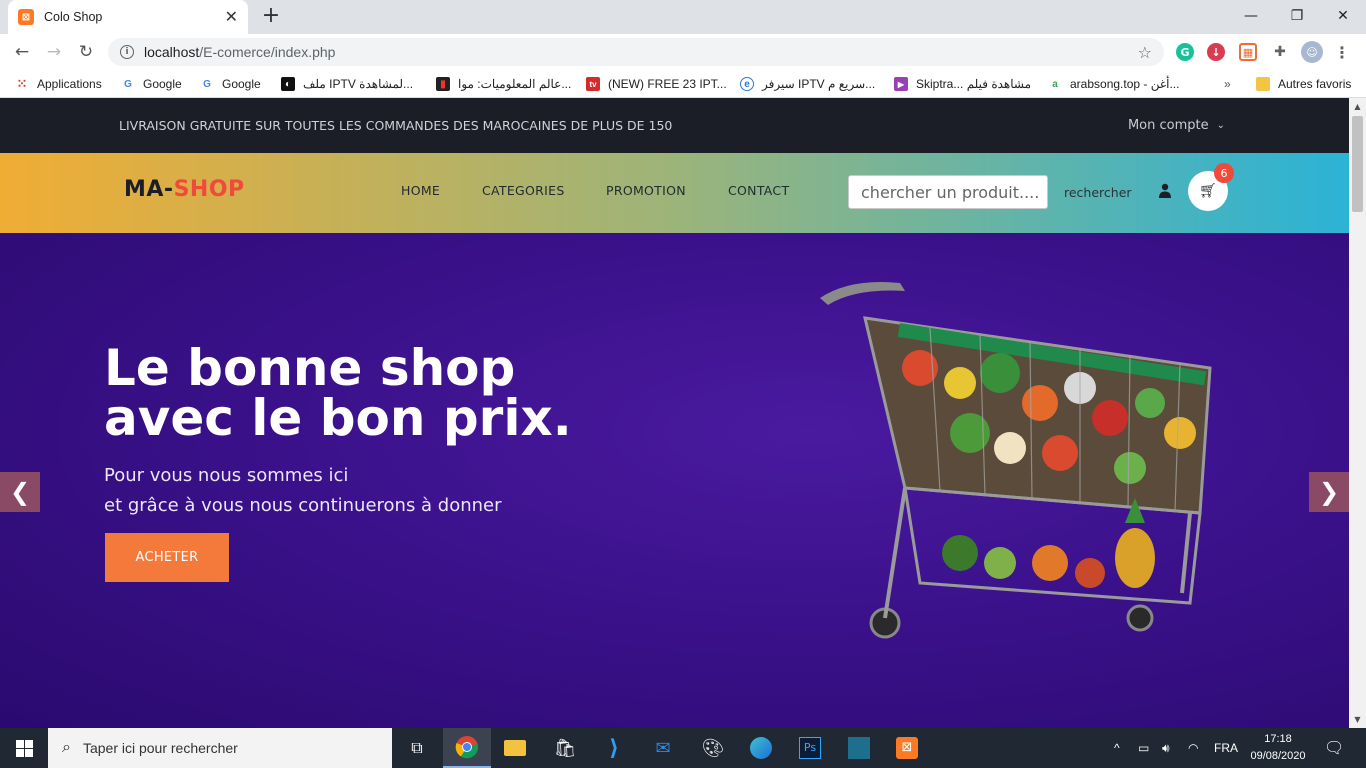 The image size is (1366, 768). I want to click on carousel-prev-arrow-icon: ❮, so click(20, 492).